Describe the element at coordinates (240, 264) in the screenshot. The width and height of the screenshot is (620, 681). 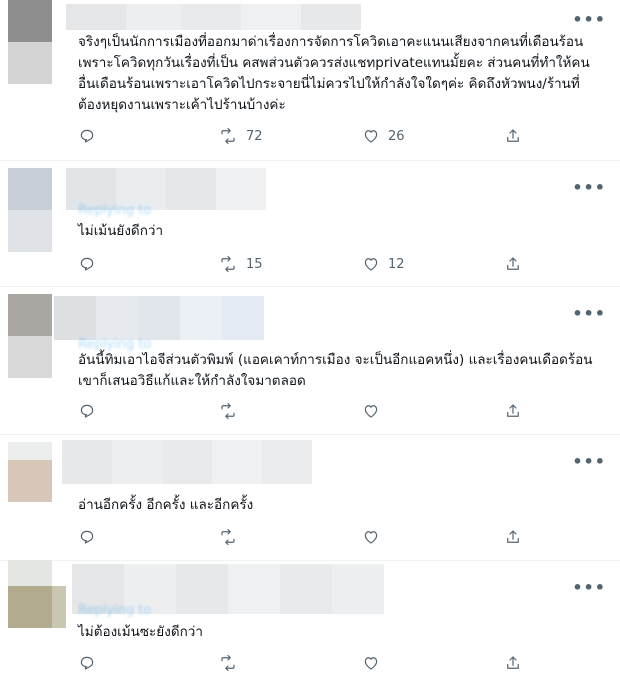
I see `retweet-button: 15` at that location.